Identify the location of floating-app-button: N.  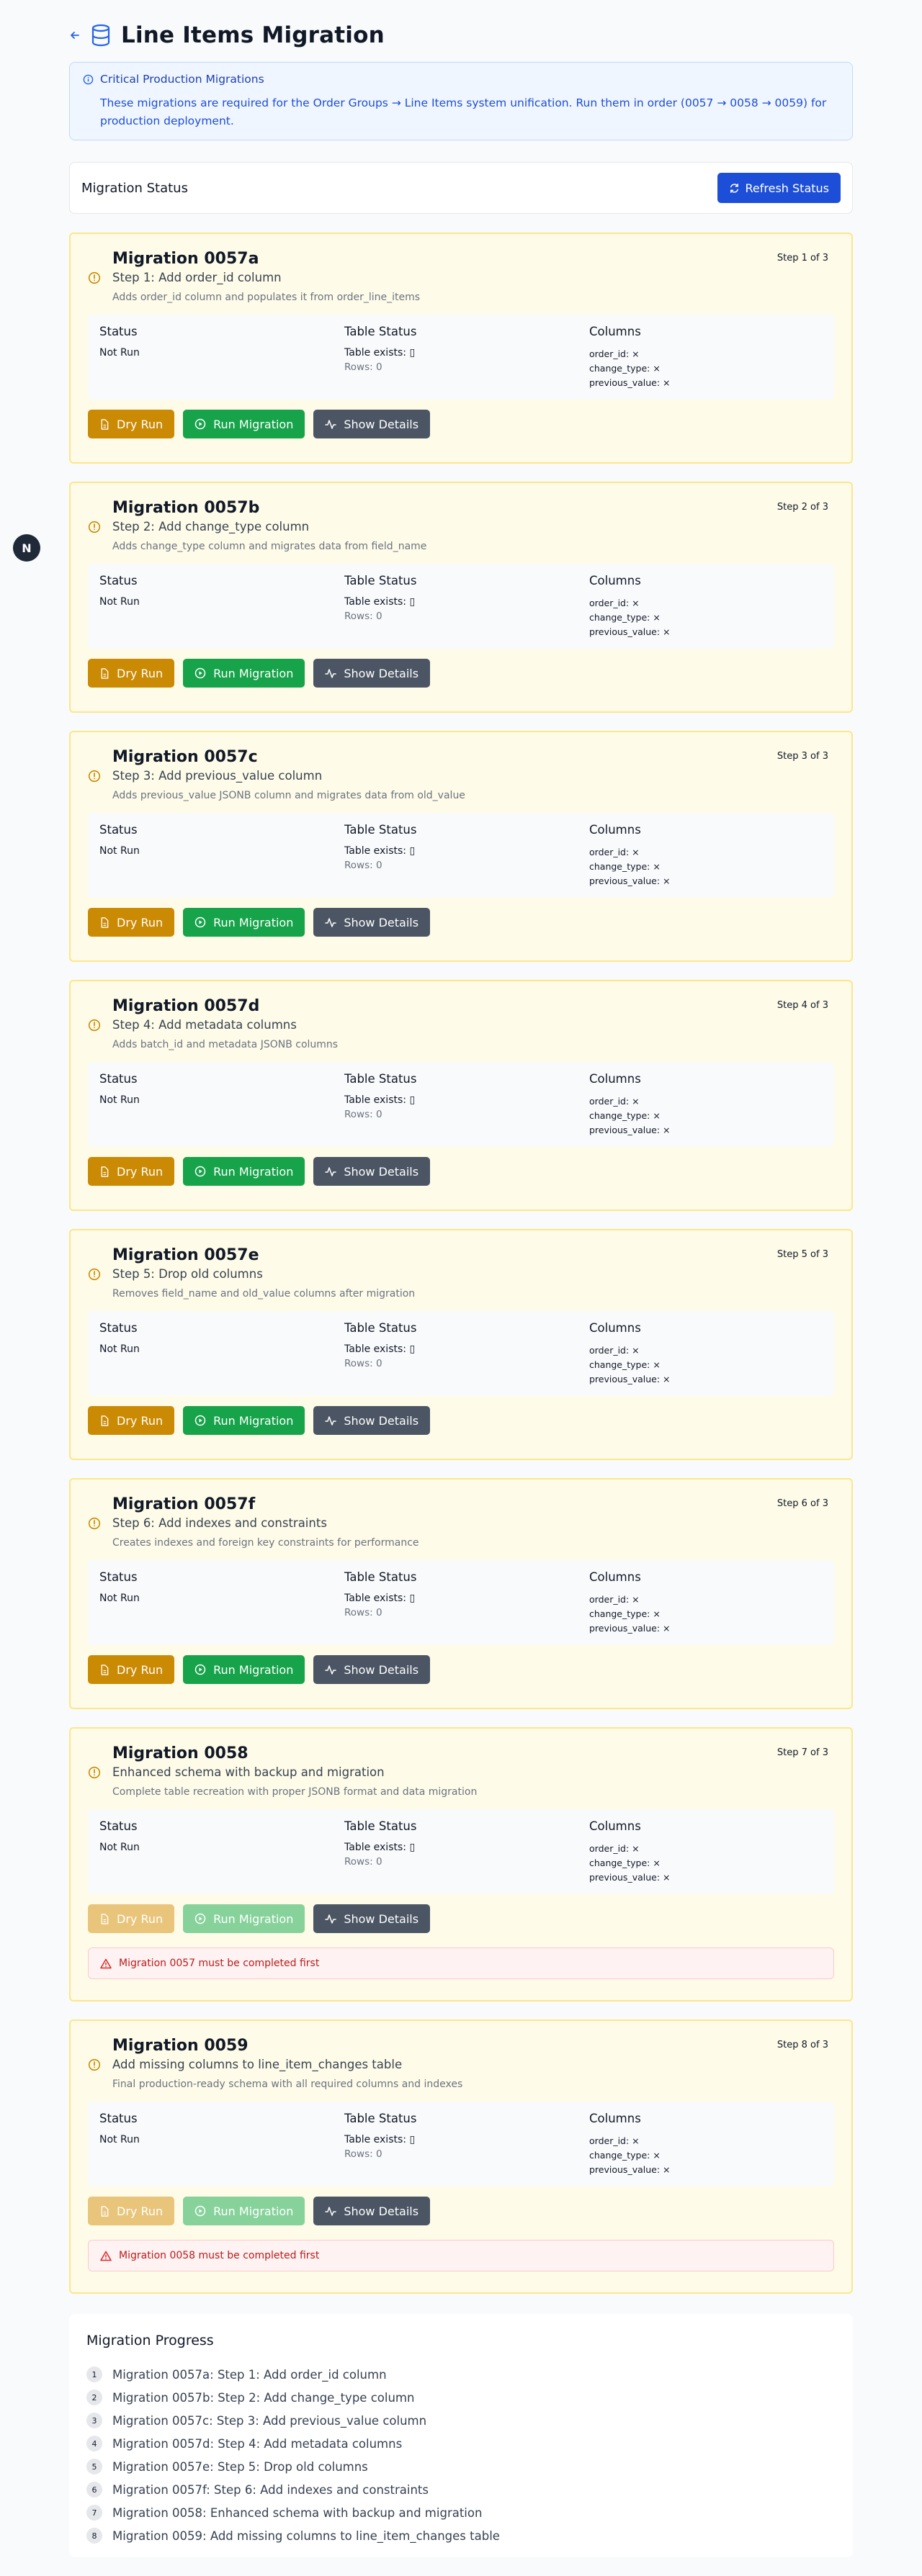
(26, 548).